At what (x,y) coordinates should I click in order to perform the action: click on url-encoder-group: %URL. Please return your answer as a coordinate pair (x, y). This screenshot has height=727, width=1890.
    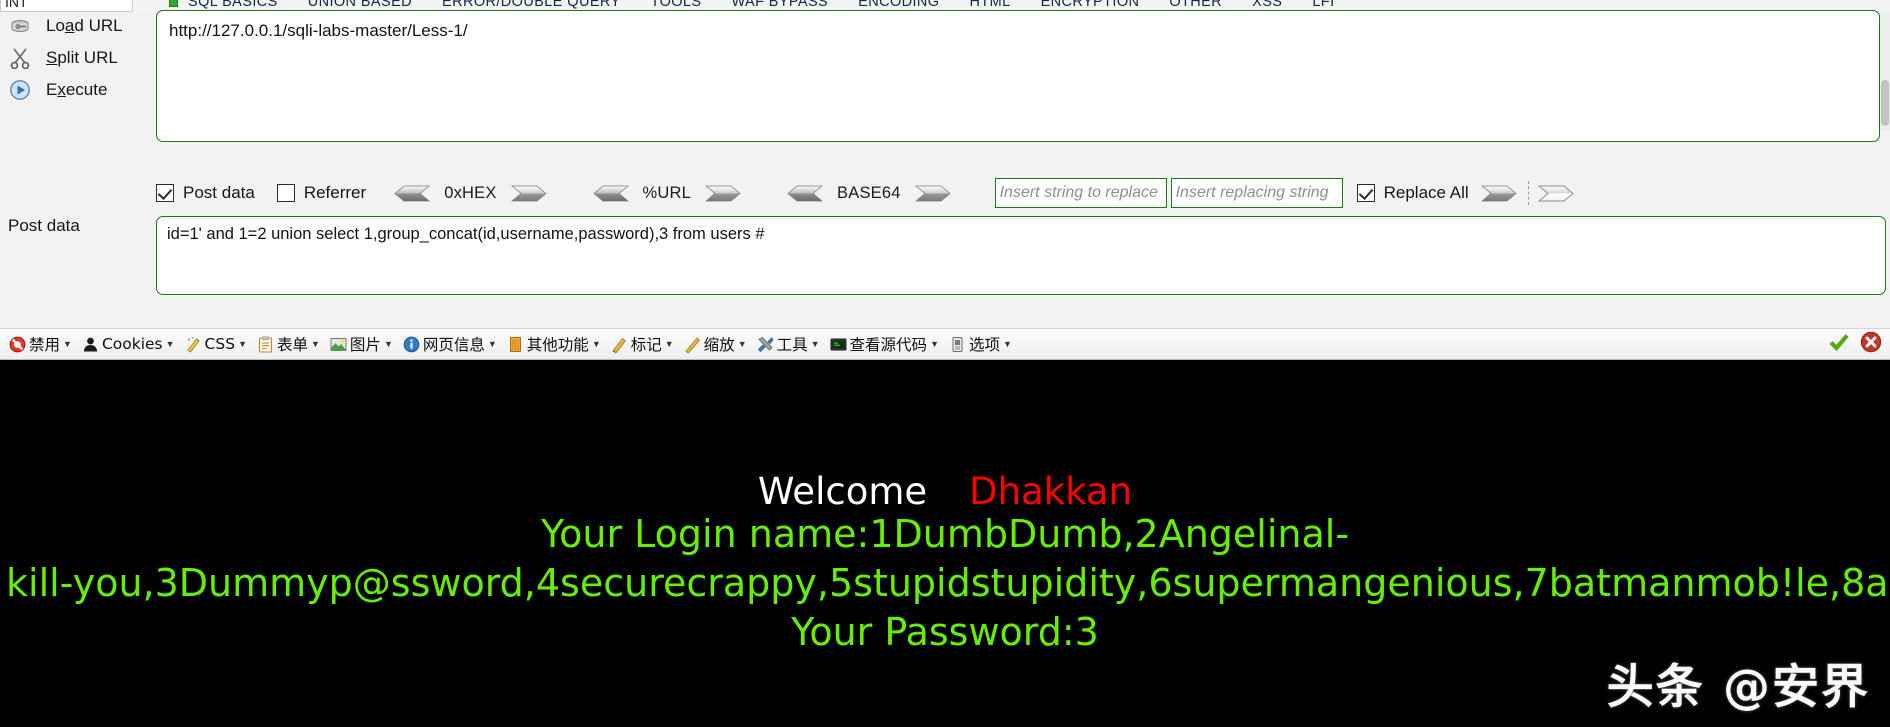
    Looking at the image, I should click on (667, 193).